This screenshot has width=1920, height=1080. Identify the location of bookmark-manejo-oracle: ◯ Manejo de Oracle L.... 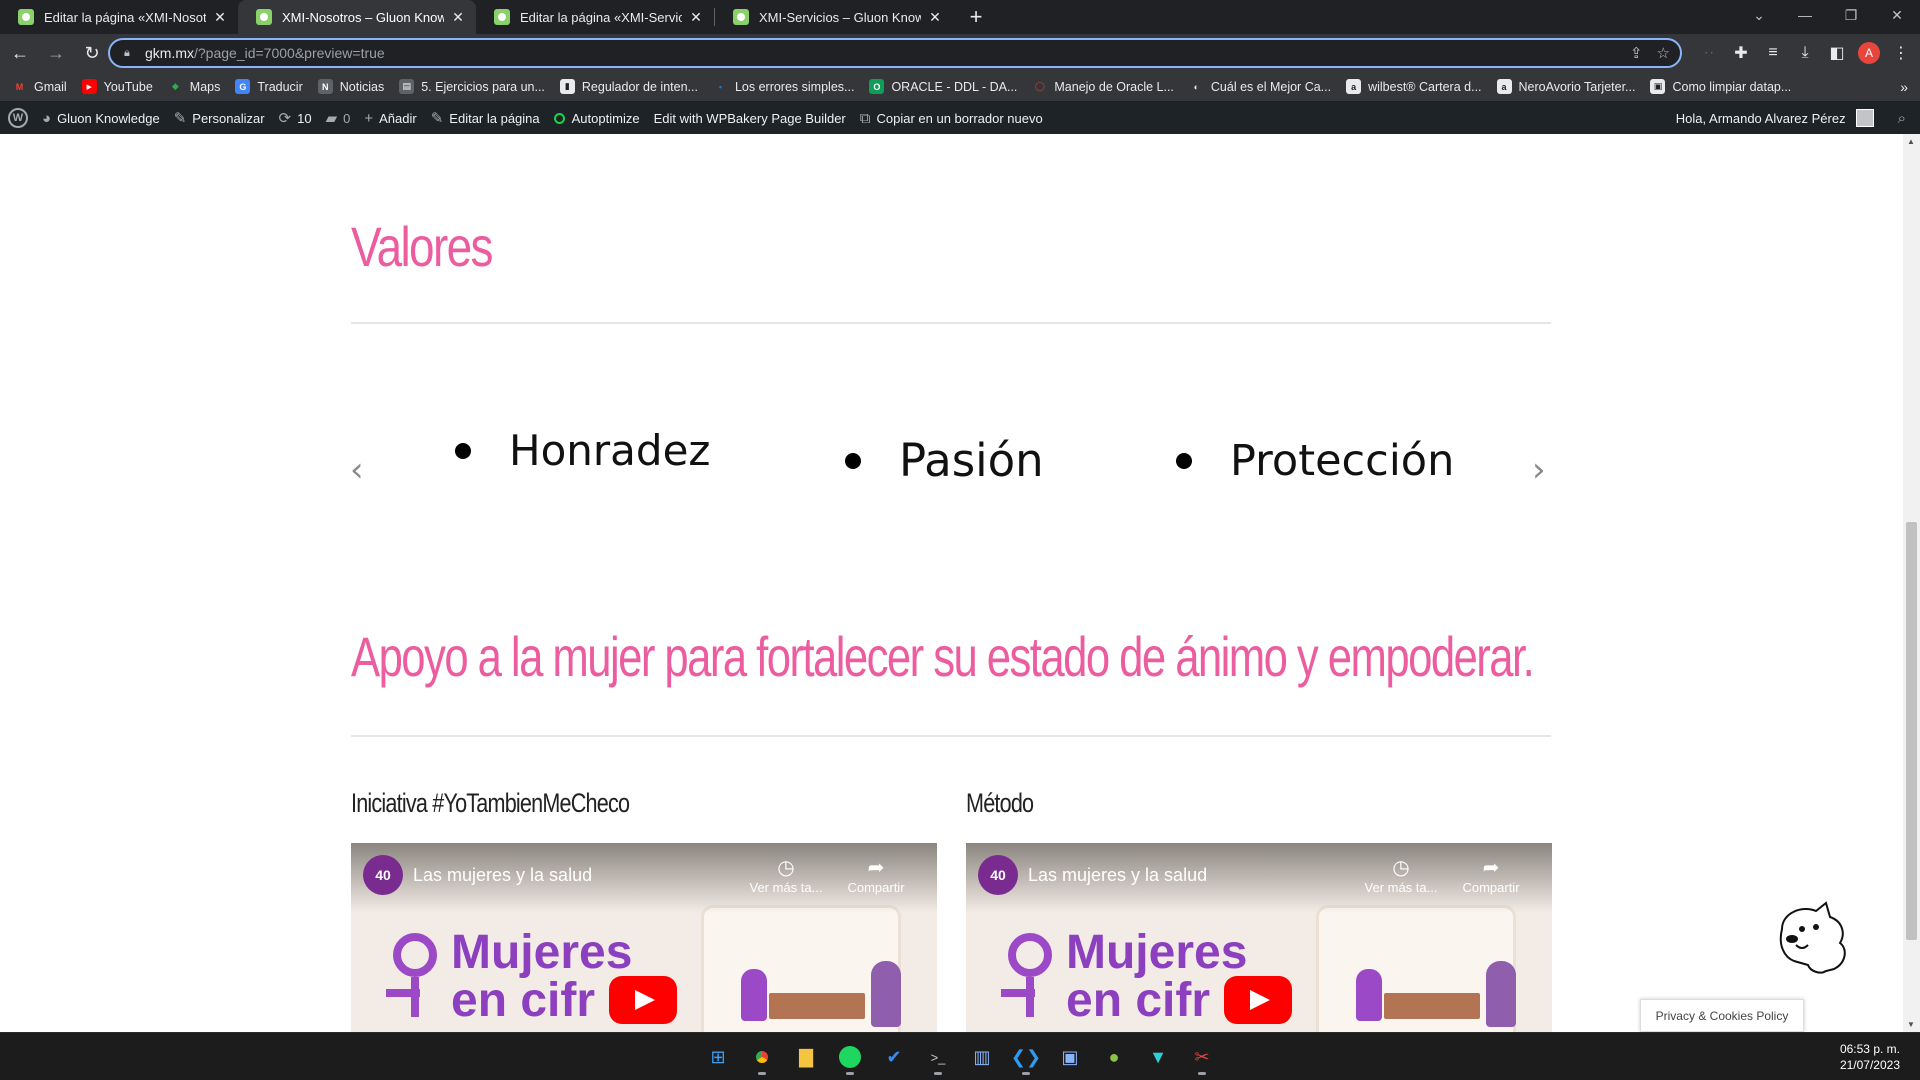
(1103, 86).